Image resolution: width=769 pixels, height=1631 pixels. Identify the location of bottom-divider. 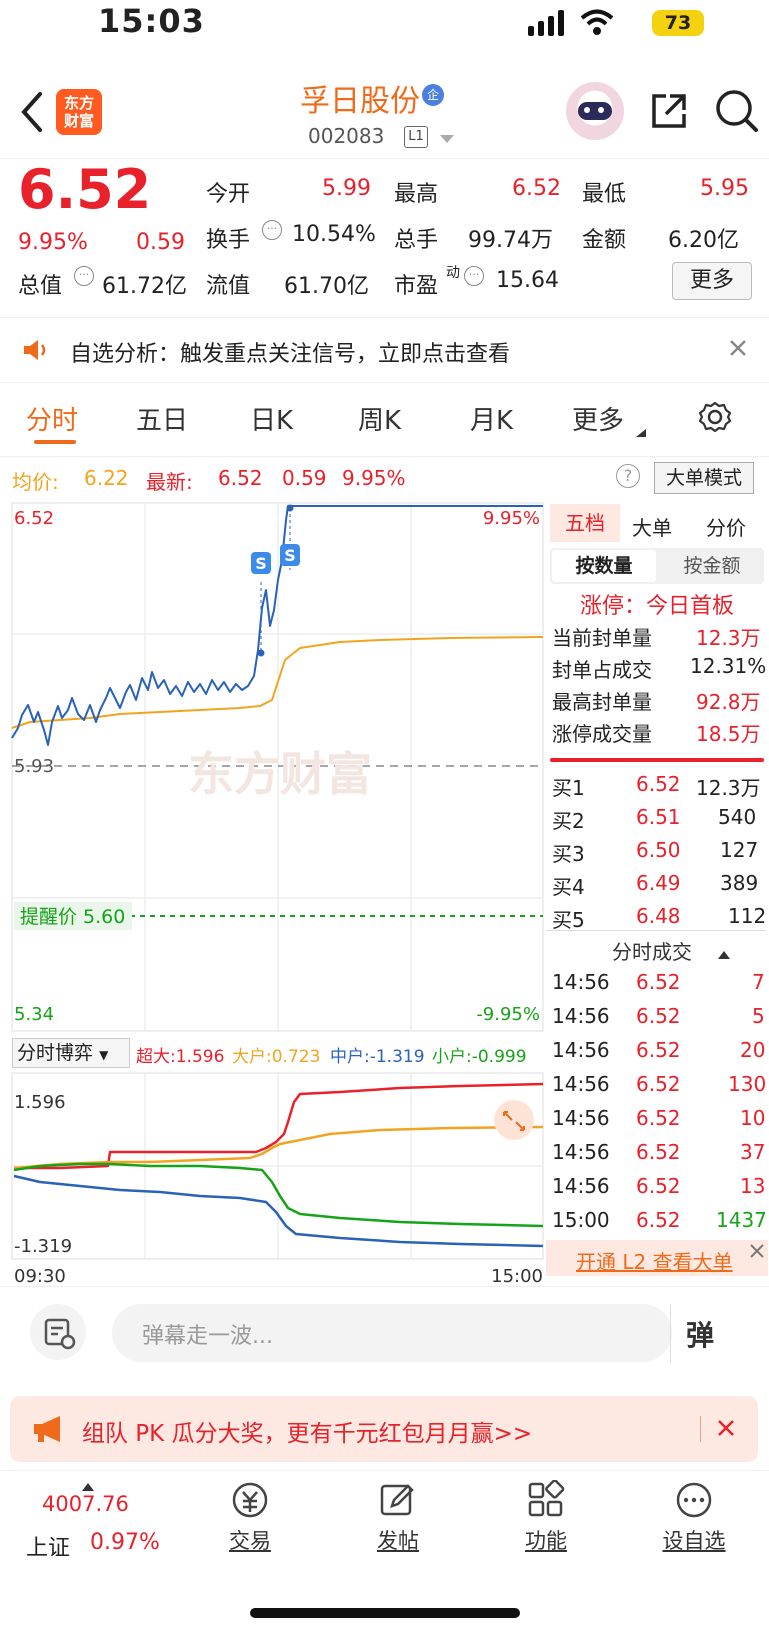
(384, 1470).